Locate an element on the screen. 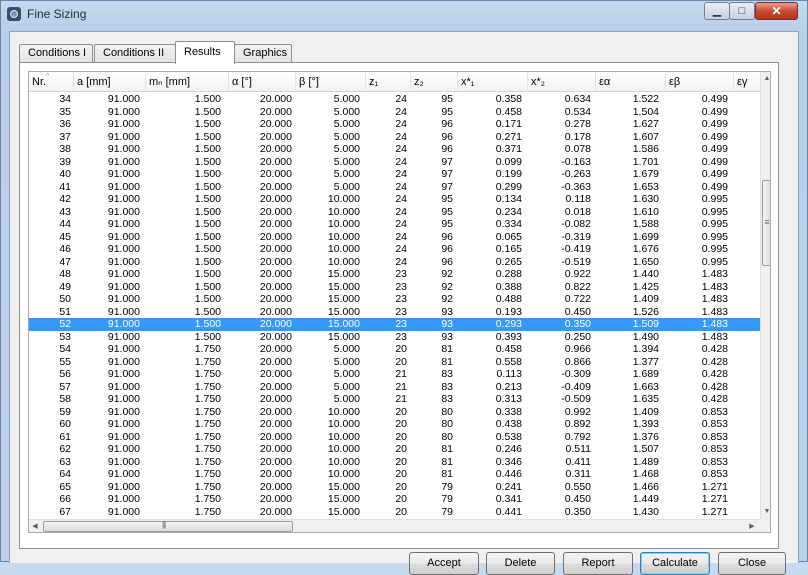 This screenshot has width=808, height=575. cell-eps-beta: 0.428 is located at coordinates (714, 349).